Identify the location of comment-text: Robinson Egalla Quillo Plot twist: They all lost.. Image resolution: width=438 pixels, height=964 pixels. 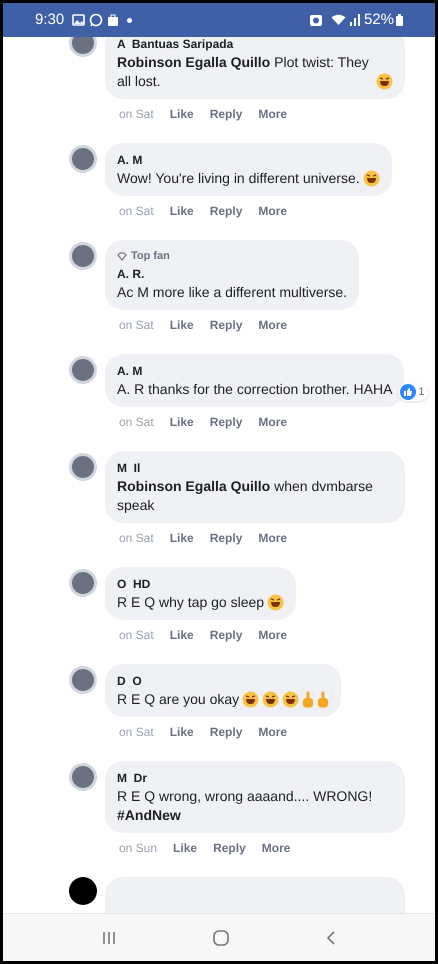
(243, 72).